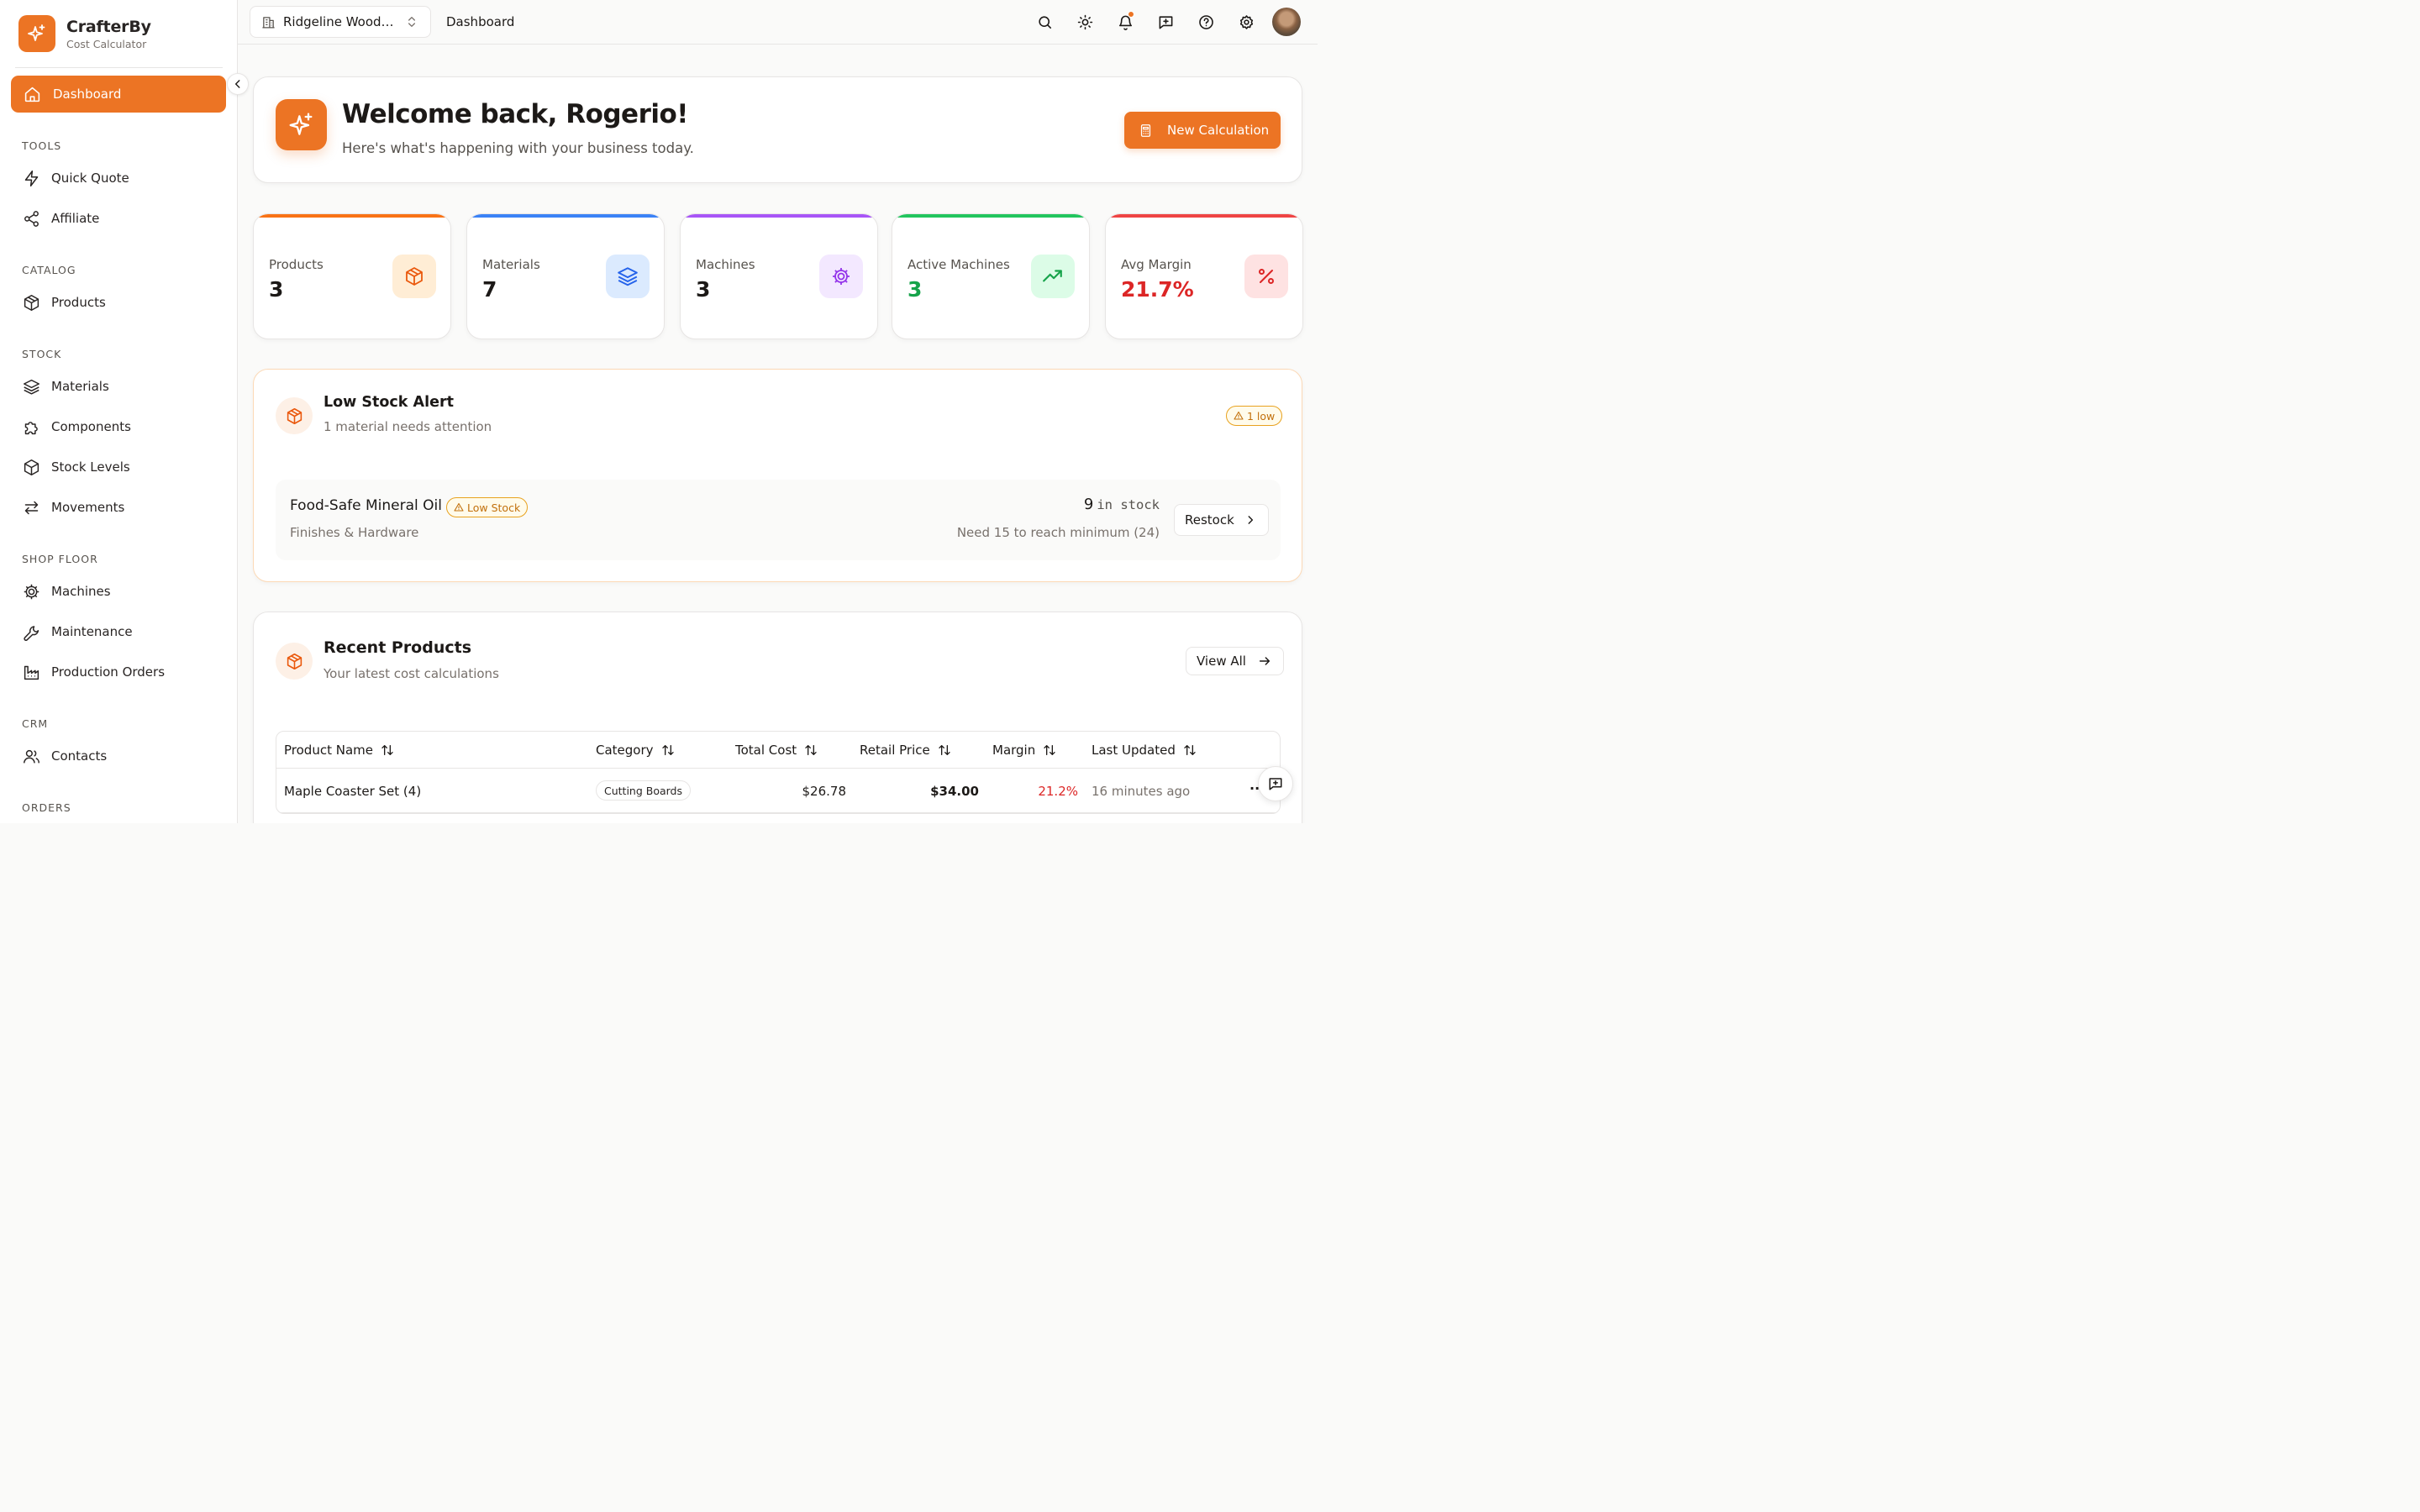 The width and height of the screenshot is (2420, 1512). Describe the element at coordinates (109, 672) in the screenshot. I see `sidebar-item-label: Production Orders` at that location.